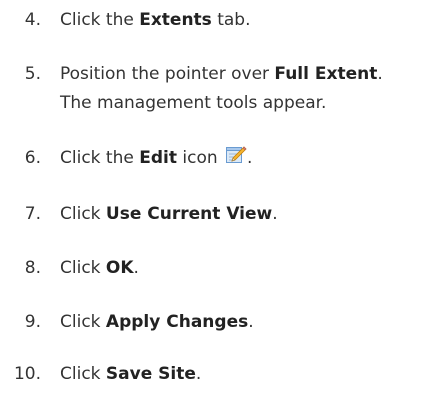 This screenshot has height=399, width=446. What do you see at coordinates (32, 20) in the screenshot?
I see `step-number: 4.` at bounding box center [32, 20].